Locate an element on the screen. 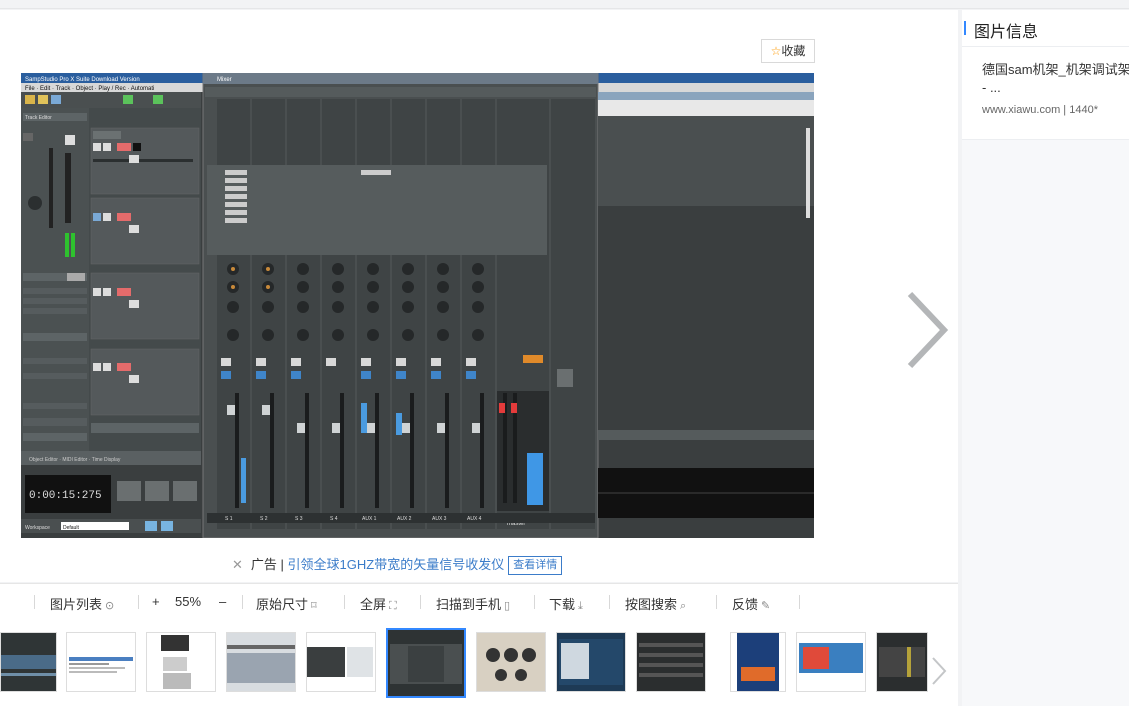 The width and height of the screenshot is (1129, 706). image-search-icon: ⌕ is located at coordinates (683, 606).